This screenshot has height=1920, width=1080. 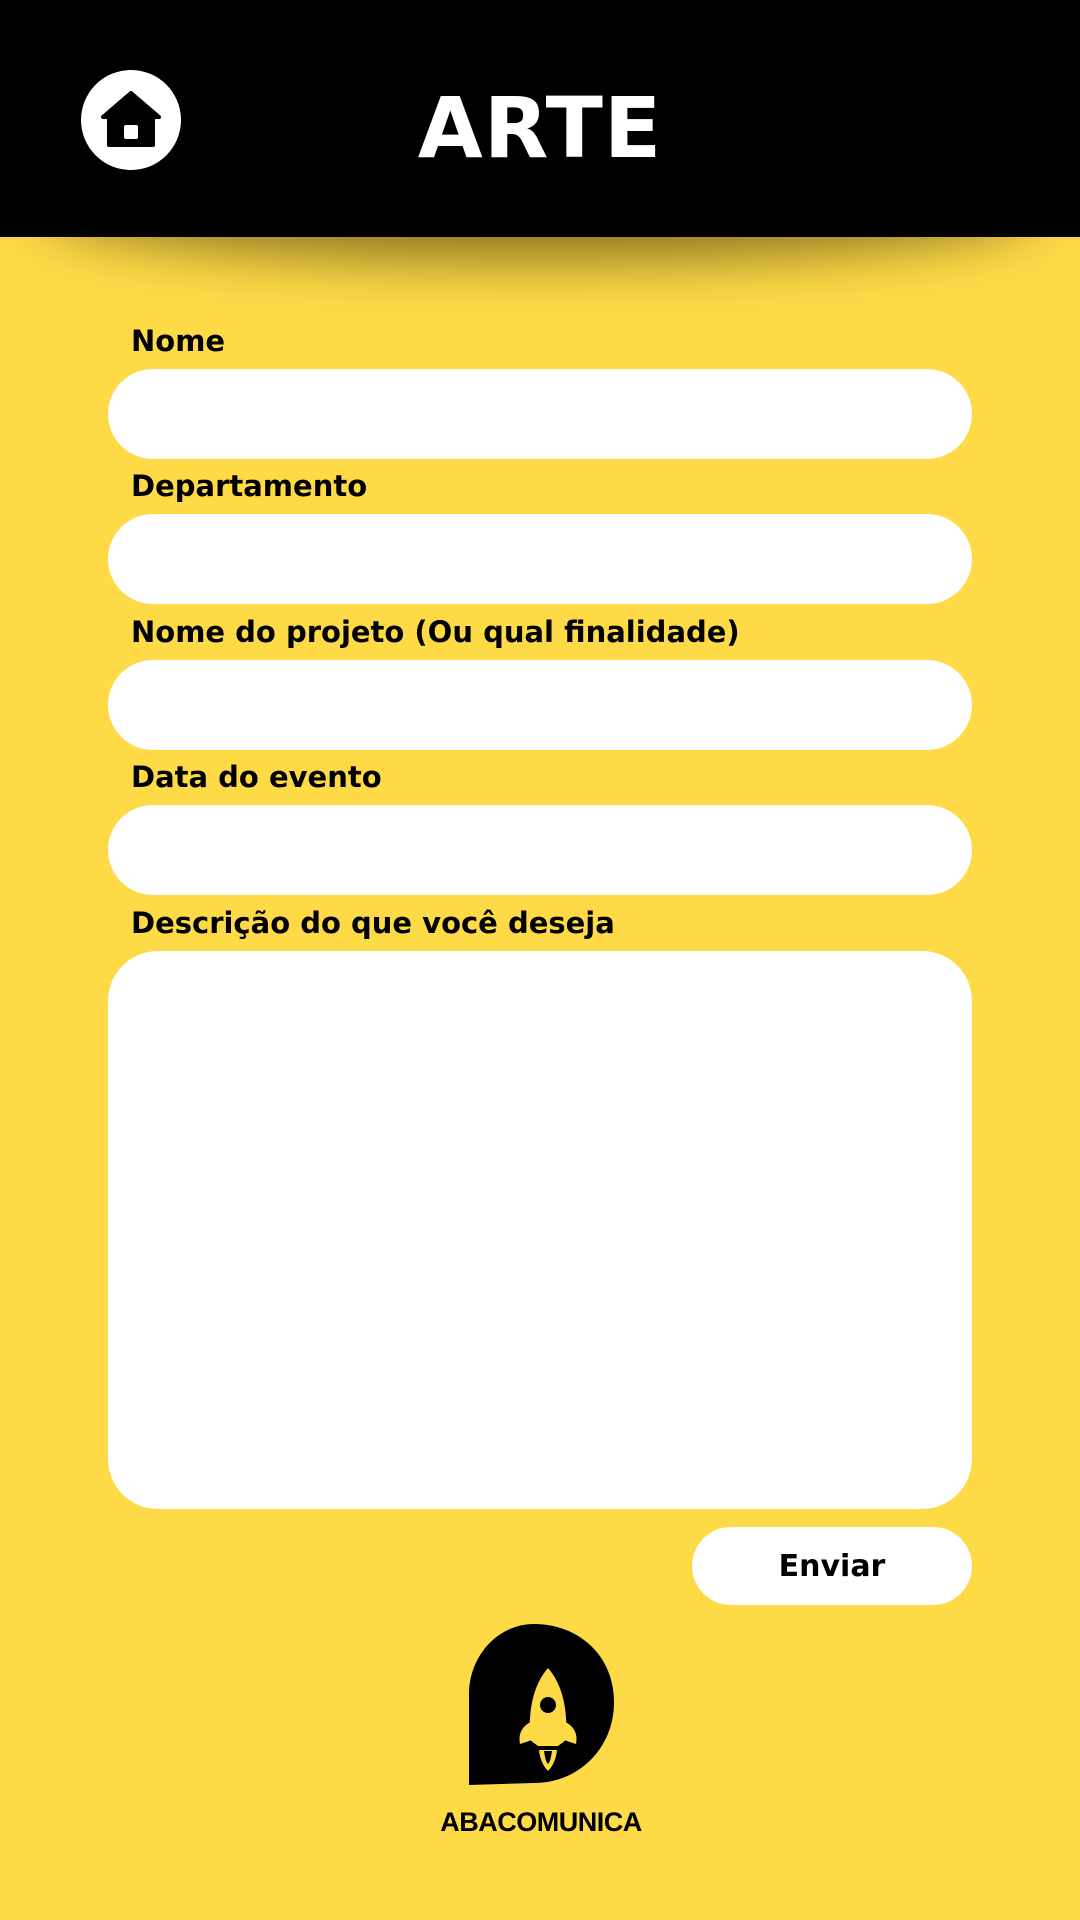 I want to click on logo-text: ABACOMUNICA, so click(x=540, y=1822).